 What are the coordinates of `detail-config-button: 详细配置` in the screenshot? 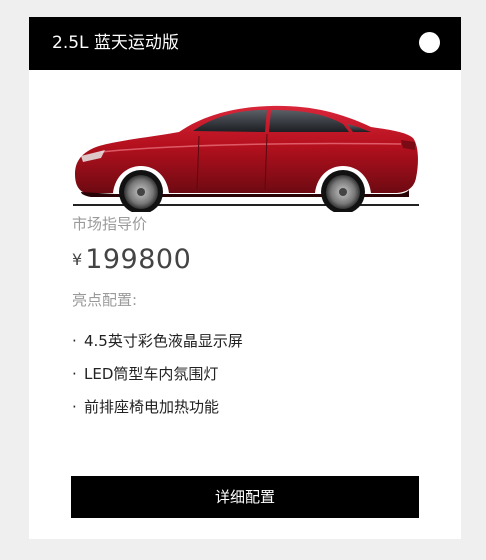 It's located at (245, 497).